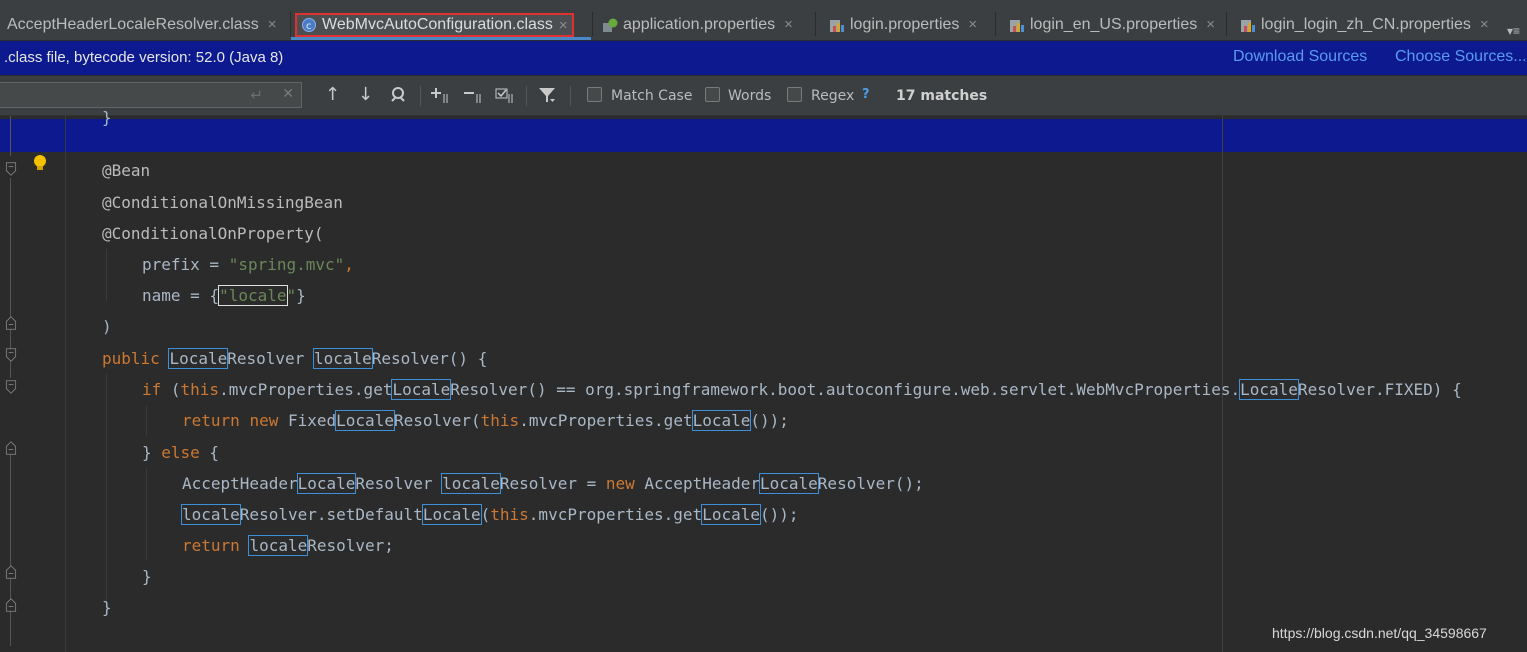 Image resolution: width=1527 pixels, height=652 pixels. Describe the element at coordinates (365, 95) in the screenshot. I see `next-occurrence-icon: ↓` at that location.